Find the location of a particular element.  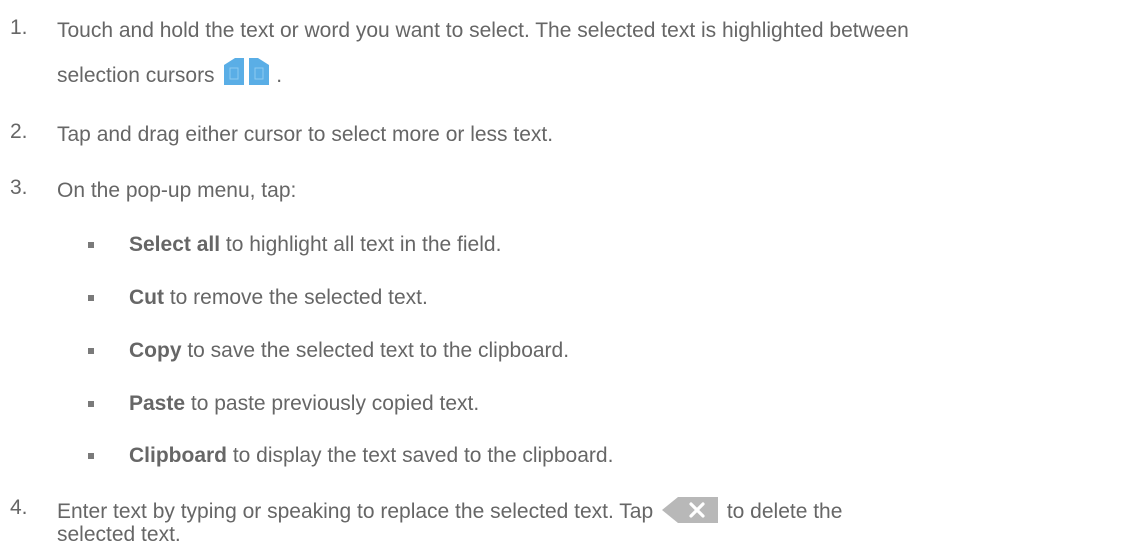

selection-cursors-icon is located at coordinates (246, 71).